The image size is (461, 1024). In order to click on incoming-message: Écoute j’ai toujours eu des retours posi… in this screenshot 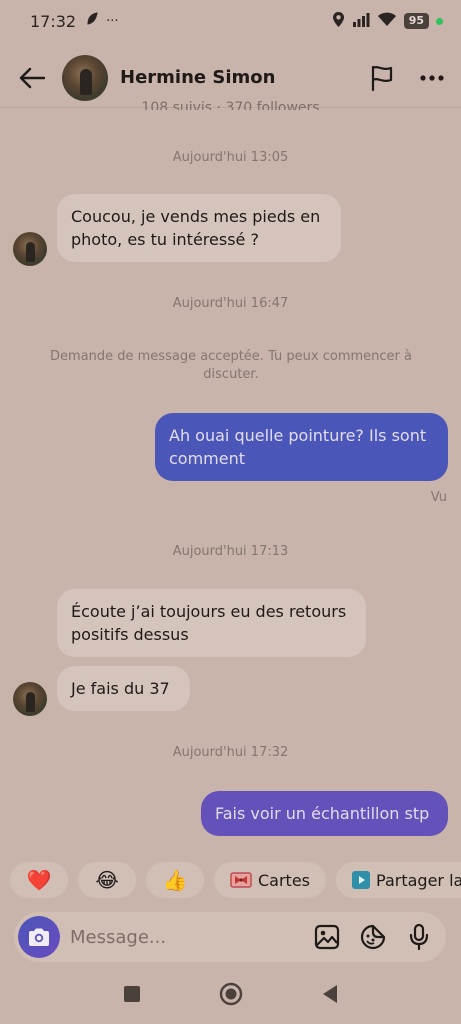, I will do `click(211, 623)`.